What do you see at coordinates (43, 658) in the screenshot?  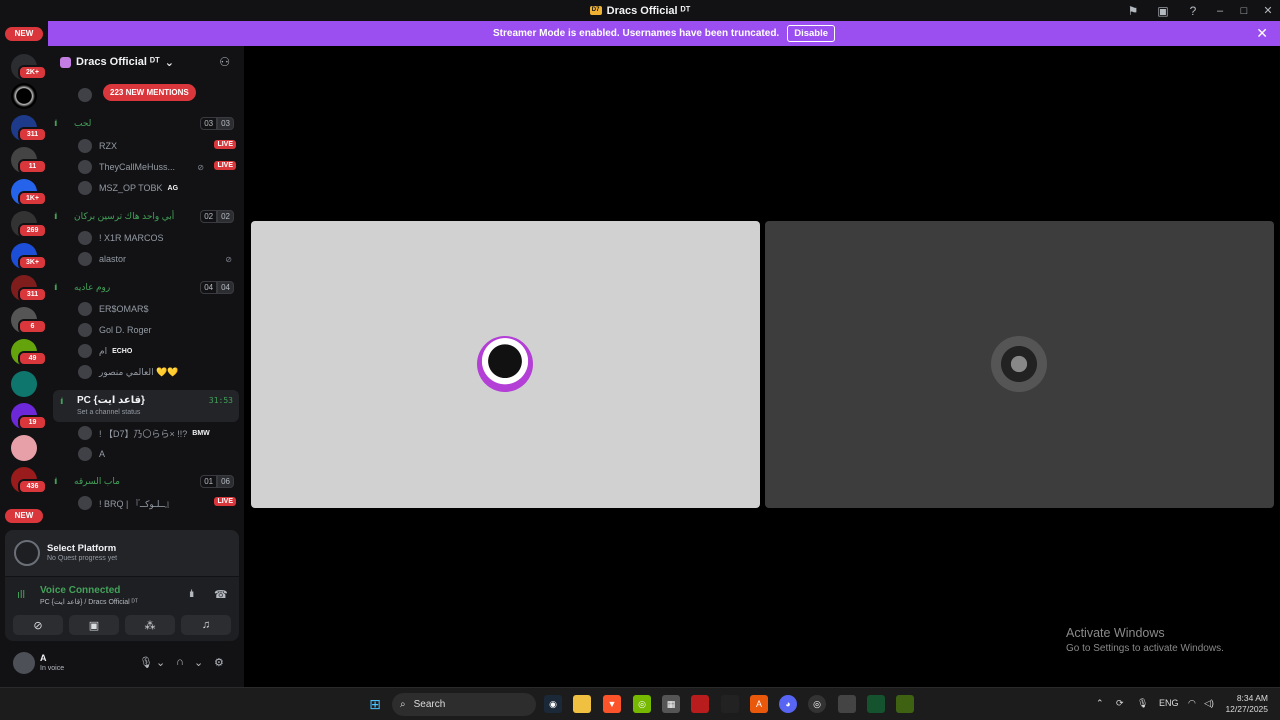 I see `user-name: A` at bounding box center [43, 658].